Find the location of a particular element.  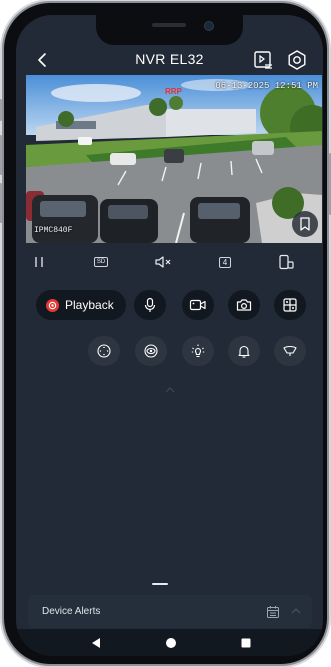

ptz-button is located at coordinates (104, 351).